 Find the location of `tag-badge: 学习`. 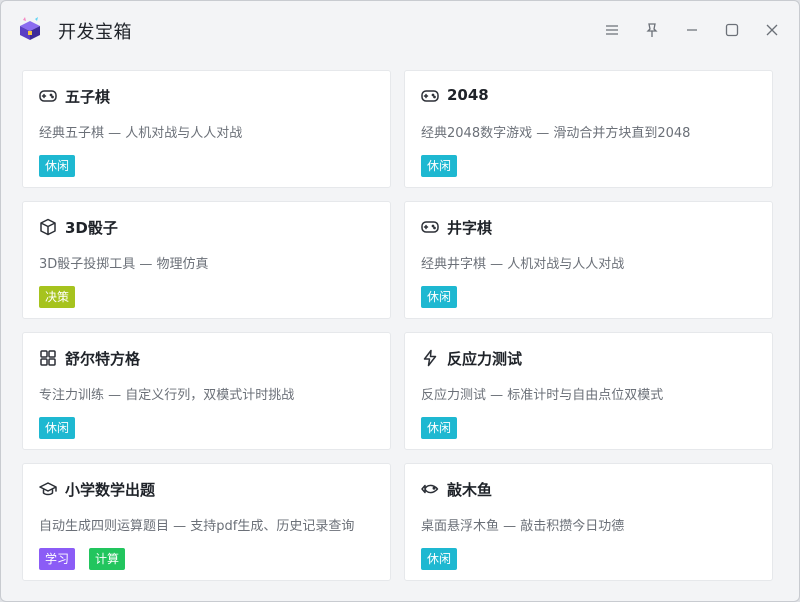

tag-badge: 学习 is located at coordinates (57, 559).